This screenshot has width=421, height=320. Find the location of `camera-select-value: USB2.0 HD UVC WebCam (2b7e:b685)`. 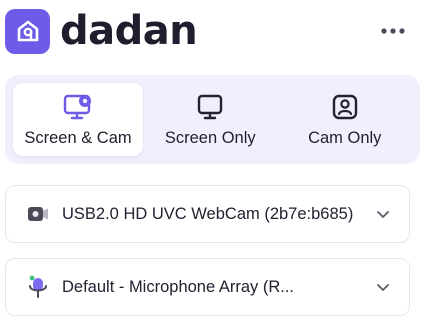

camera-select-value: USB2.0 HD UVC WebCam (2b7e:b685) is located at coordinates (208, 213).